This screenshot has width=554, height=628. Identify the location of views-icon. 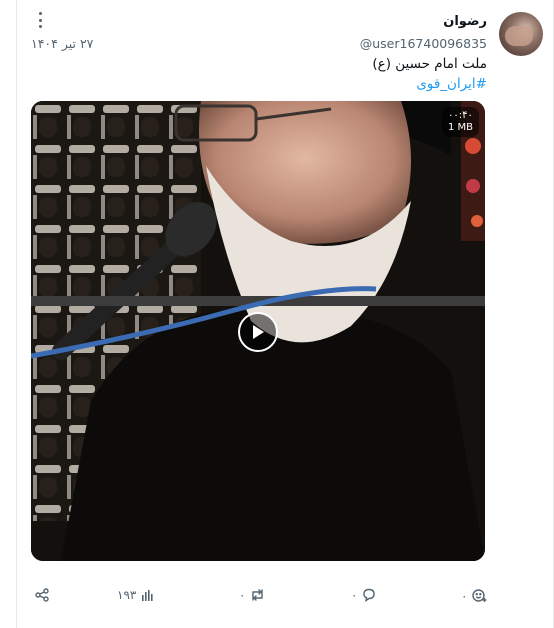
(147, 595).